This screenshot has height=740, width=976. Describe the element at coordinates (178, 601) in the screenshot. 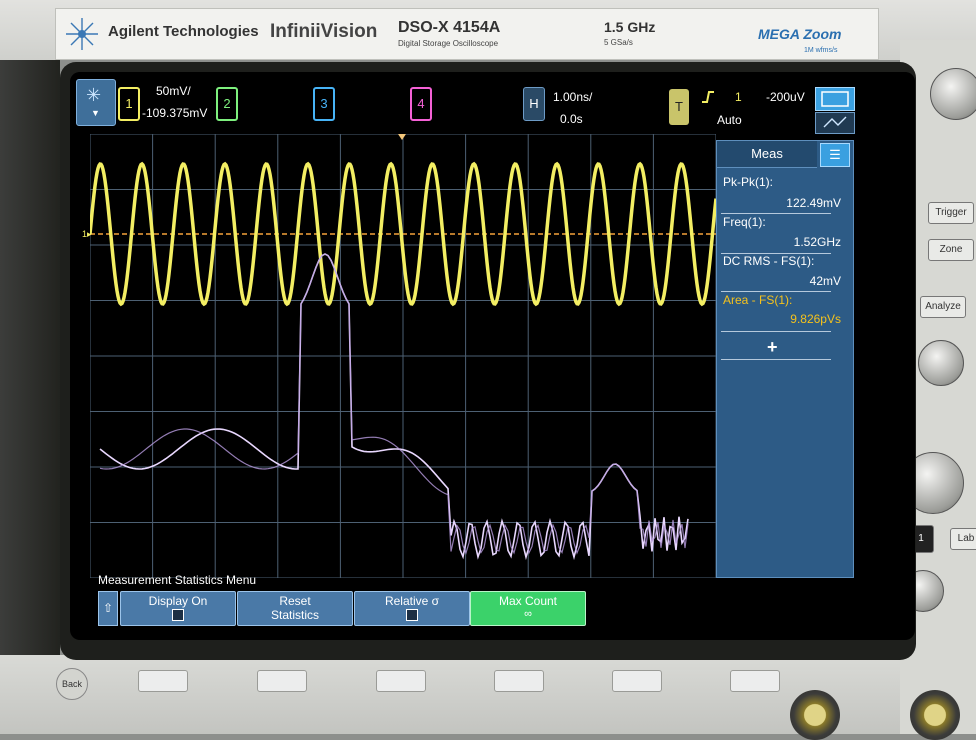

I see `display-on-label: Display On` at that location.